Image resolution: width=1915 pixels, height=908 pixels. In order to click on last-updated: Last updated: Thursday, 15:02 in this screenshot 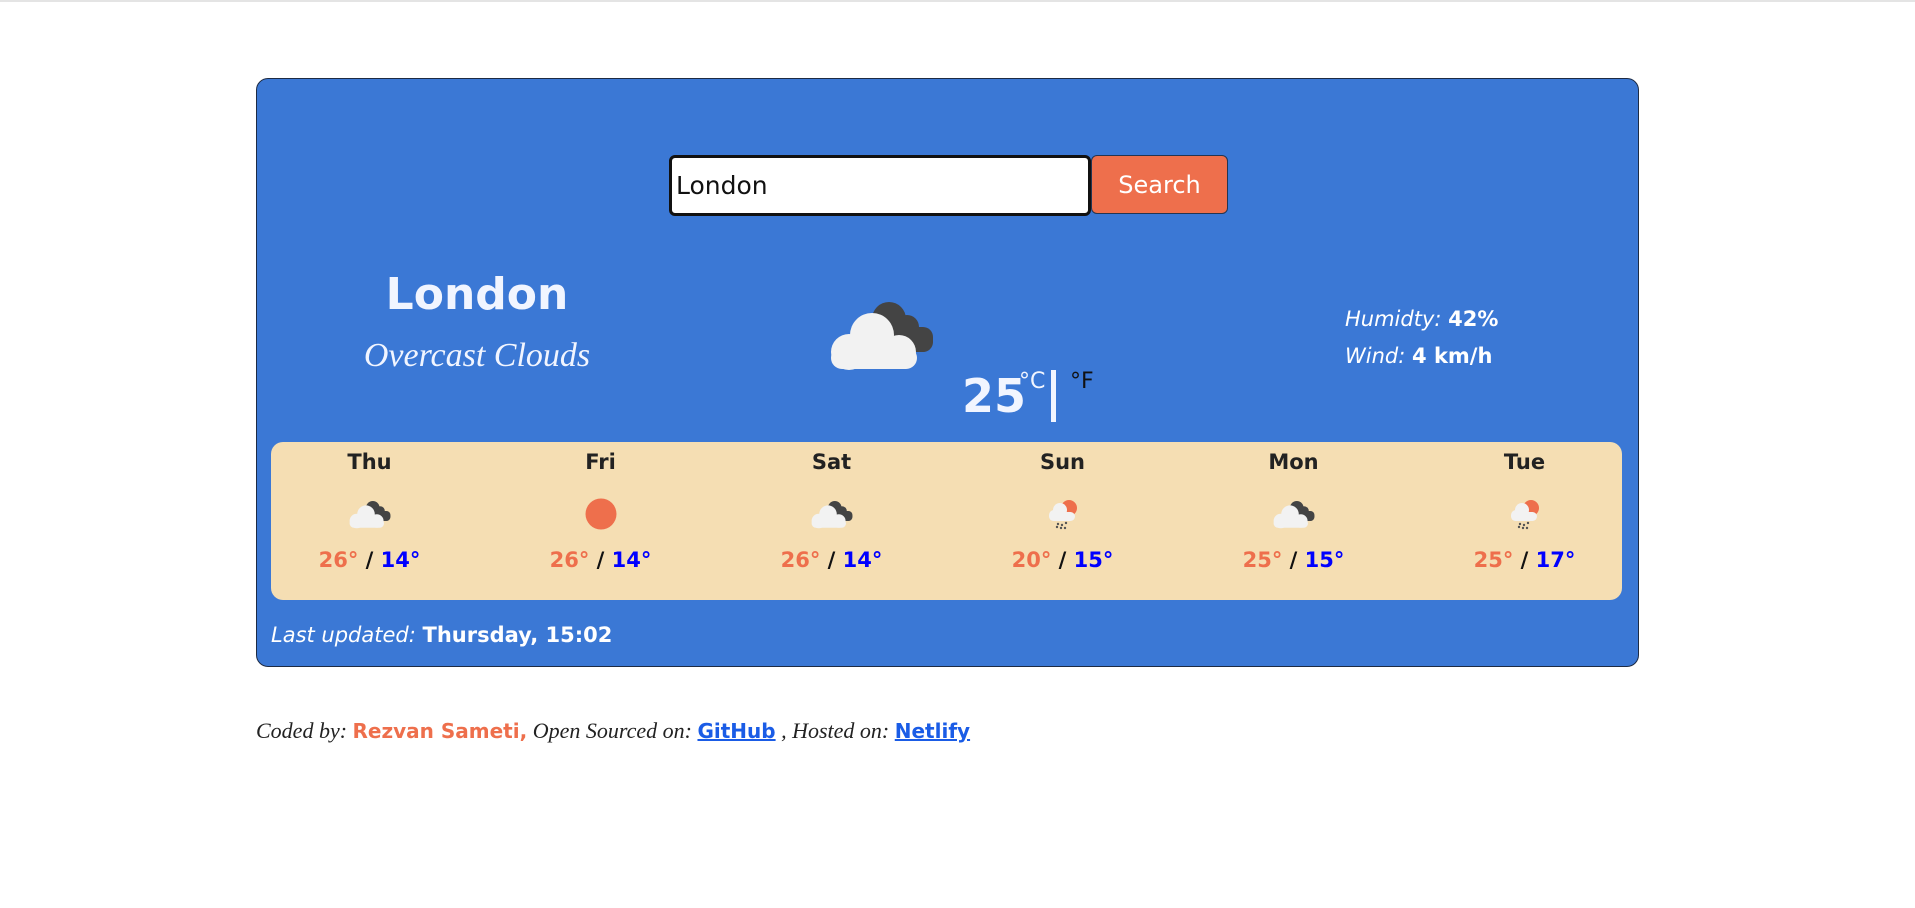, I will do `click(441, 635)`.